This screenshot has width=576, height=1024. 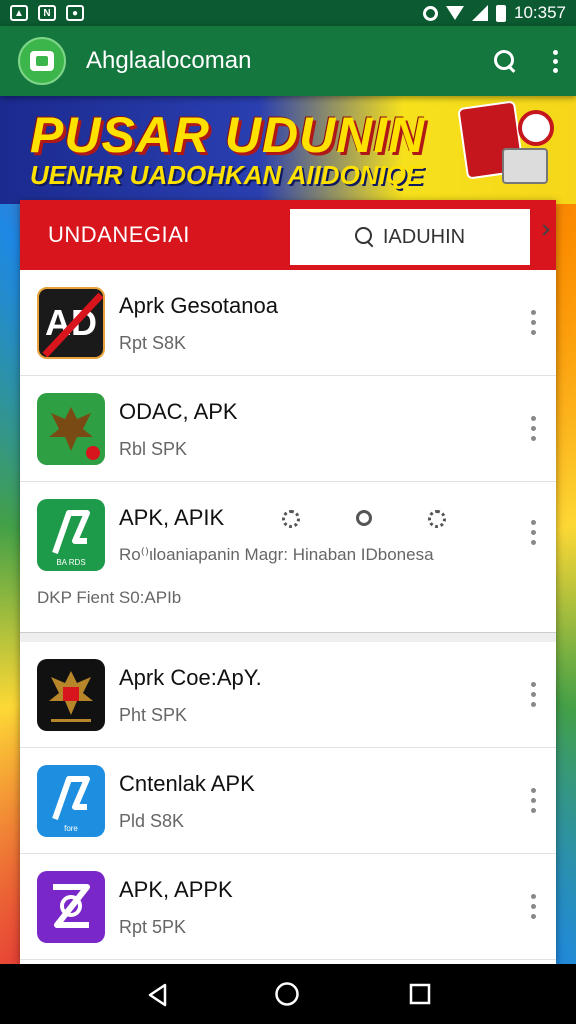 I want to click on hotspot-icon, so click(x=430, y=13).